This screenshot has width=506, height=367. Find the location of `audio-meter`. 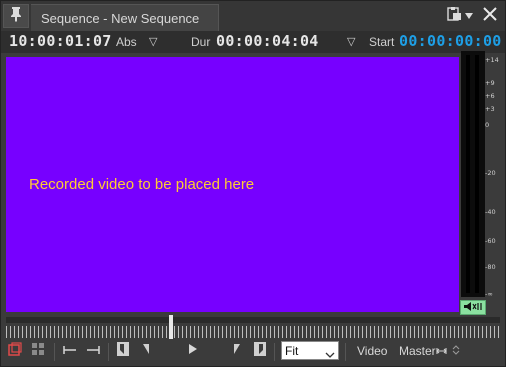

audio-meter is located at coordinates (473, 174).